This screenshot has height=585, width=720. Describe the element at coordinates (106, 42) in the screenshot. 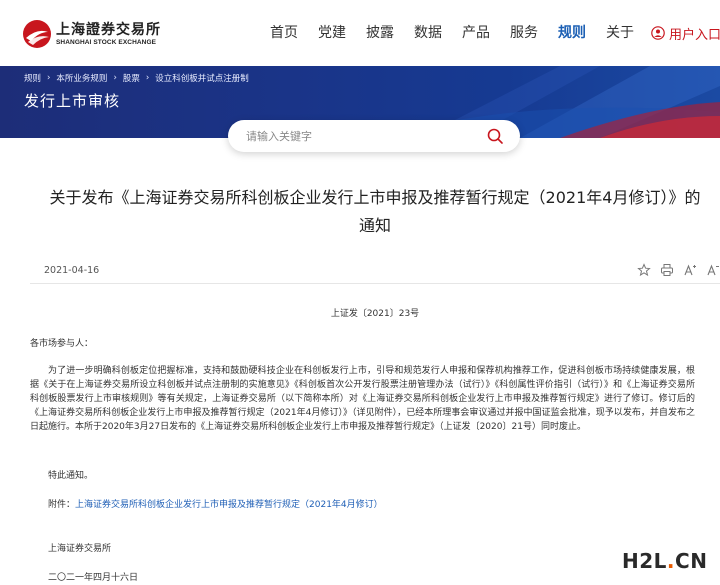

I see `logo-english-name: SHANGHAI STOCK EXCHANGE` at that location.